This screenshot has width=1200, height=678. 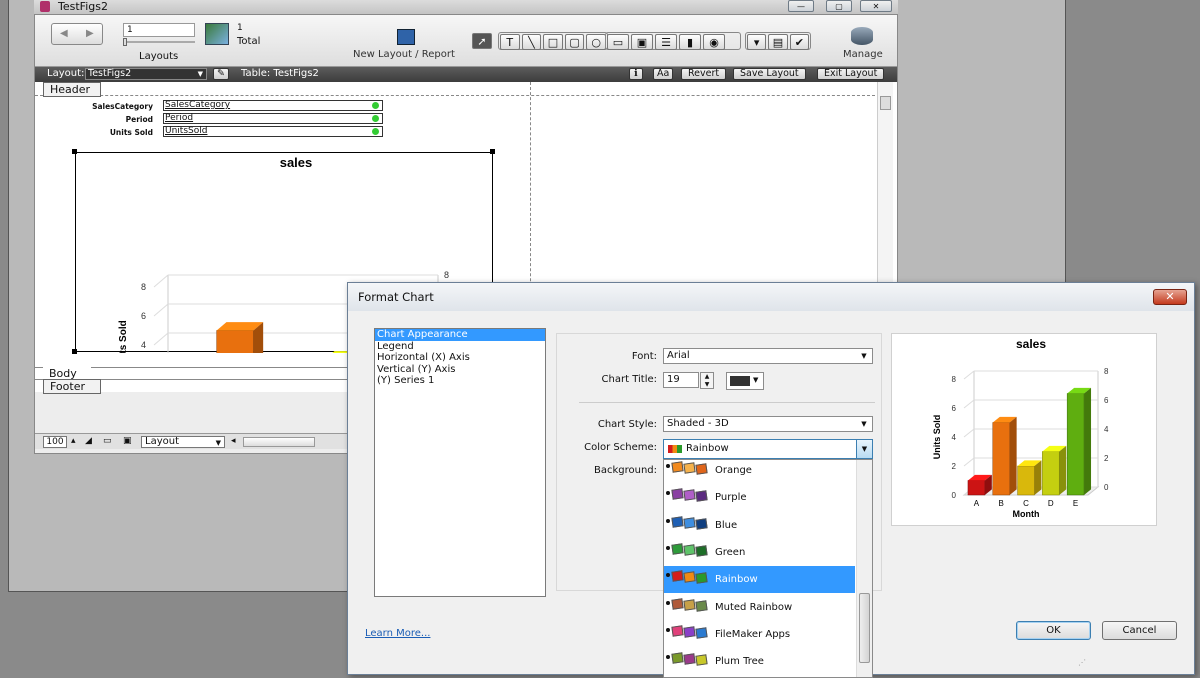 What do you see at coordinates (851, 74) in the screenshot?
I see `exit-layout-button: Exit Layout` at bounding box center [851, 74].